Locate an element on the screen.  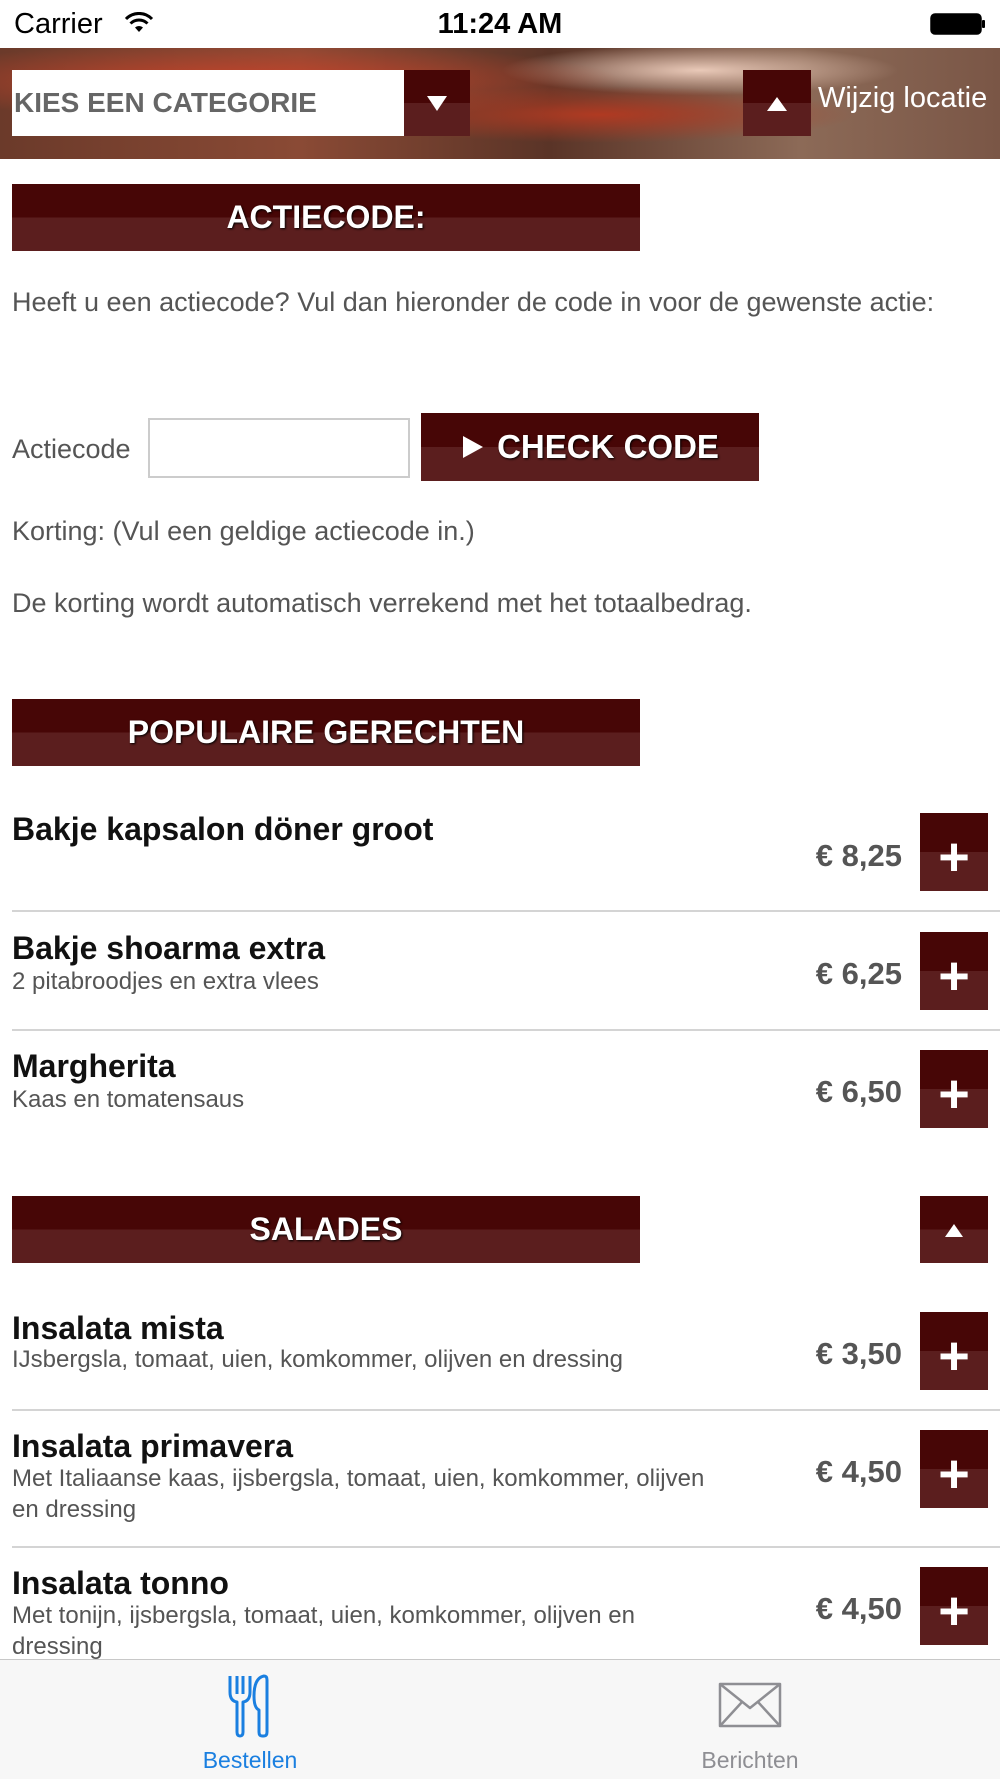
status-bar: Carrier 11:24 AM is located at coordinates (500, 24).